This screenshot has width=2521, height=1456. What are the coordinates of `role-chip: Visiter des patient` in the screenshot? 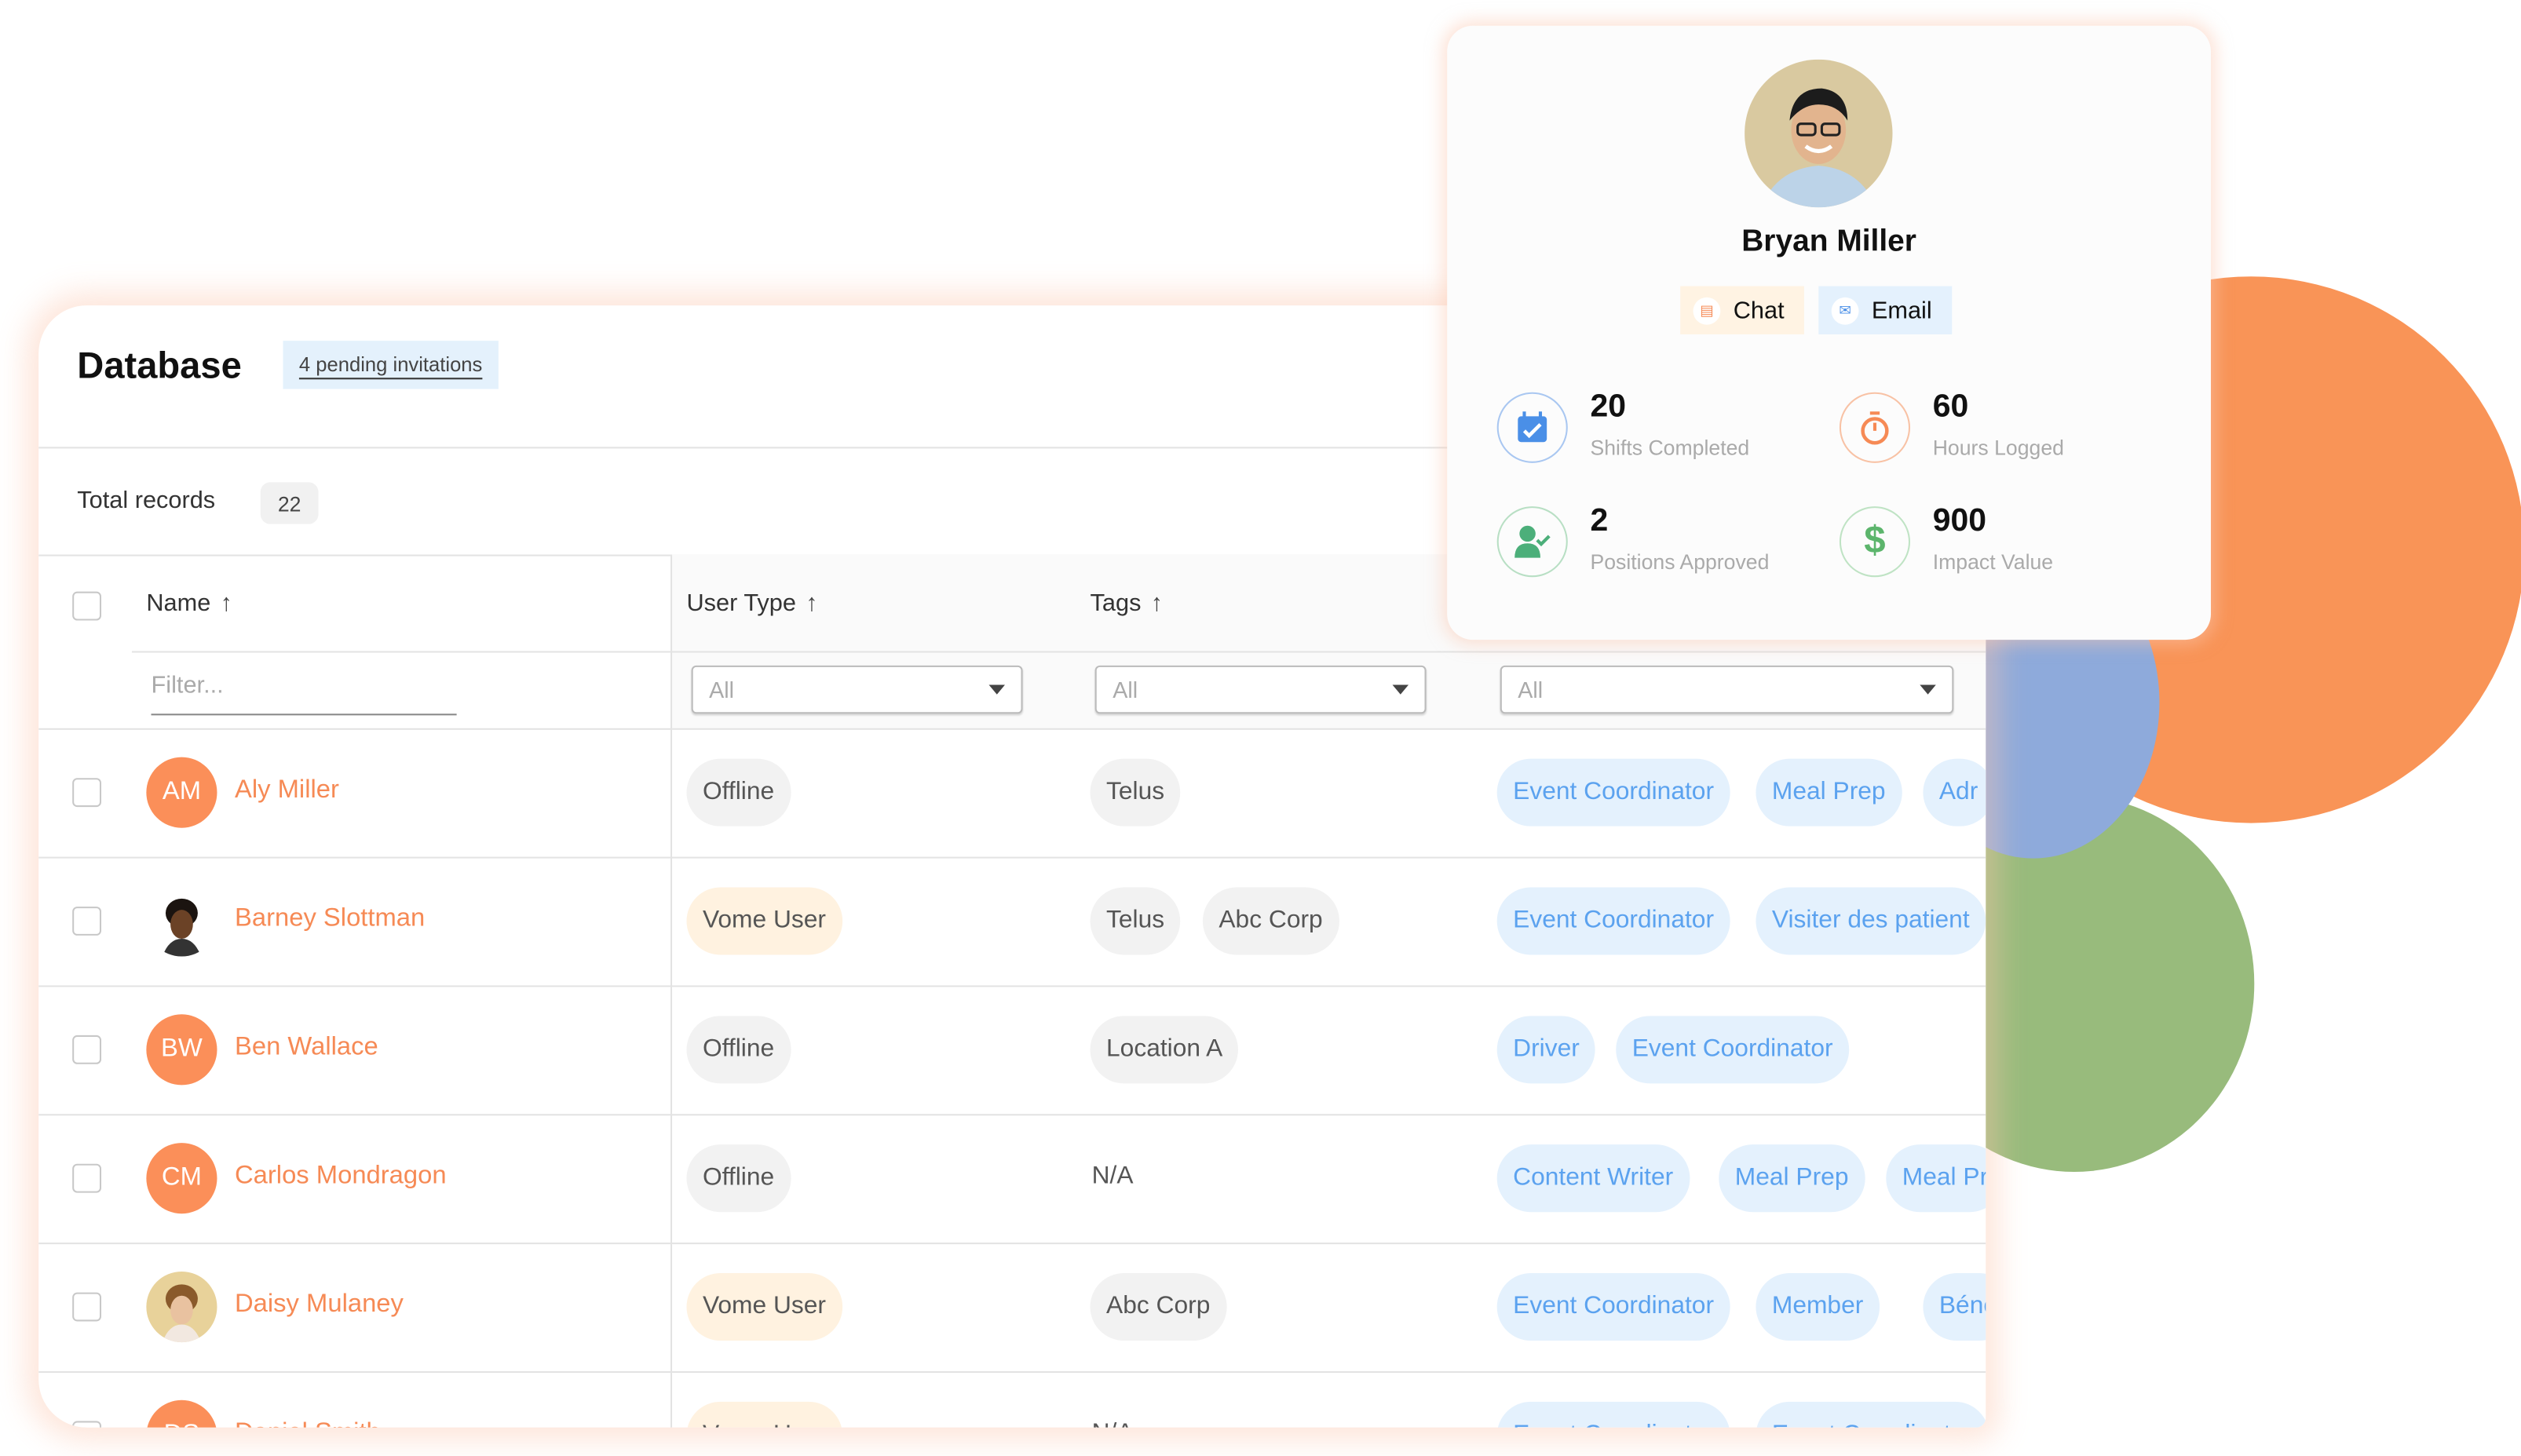 It's located at (1871, 921).